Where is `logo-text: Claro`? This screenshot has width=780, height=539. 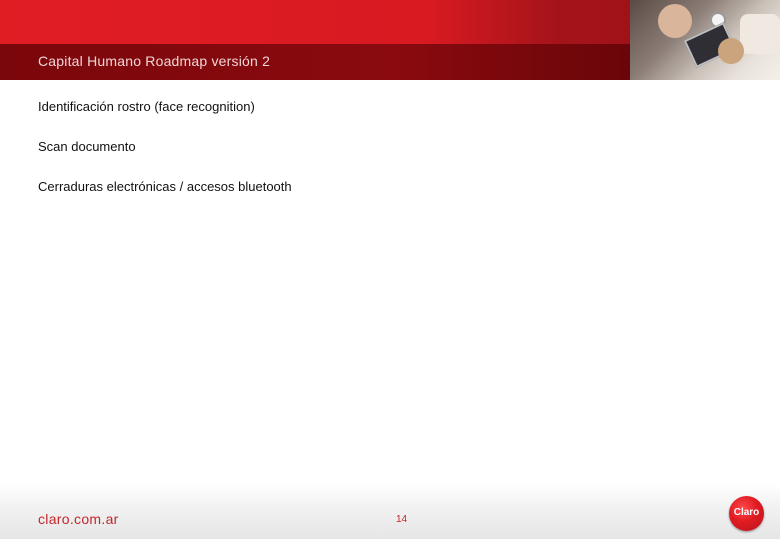 logo-text: Claro is located at coordinates (746, 512).